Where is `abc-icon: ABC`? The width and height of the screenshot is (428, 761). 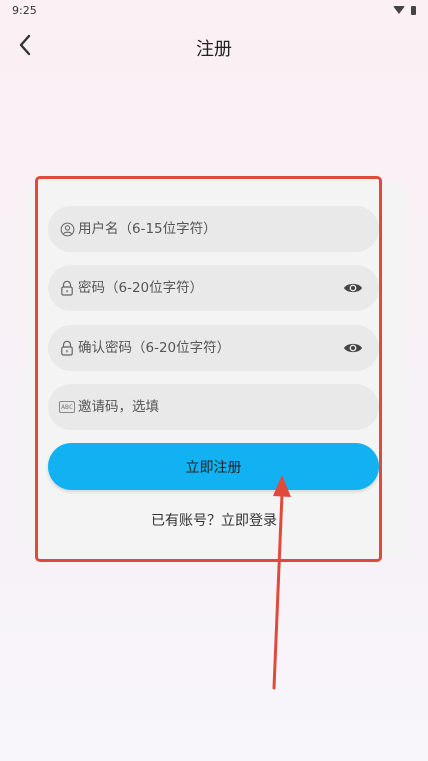
abc-icon: ABC is located at coordinates (67, 407).